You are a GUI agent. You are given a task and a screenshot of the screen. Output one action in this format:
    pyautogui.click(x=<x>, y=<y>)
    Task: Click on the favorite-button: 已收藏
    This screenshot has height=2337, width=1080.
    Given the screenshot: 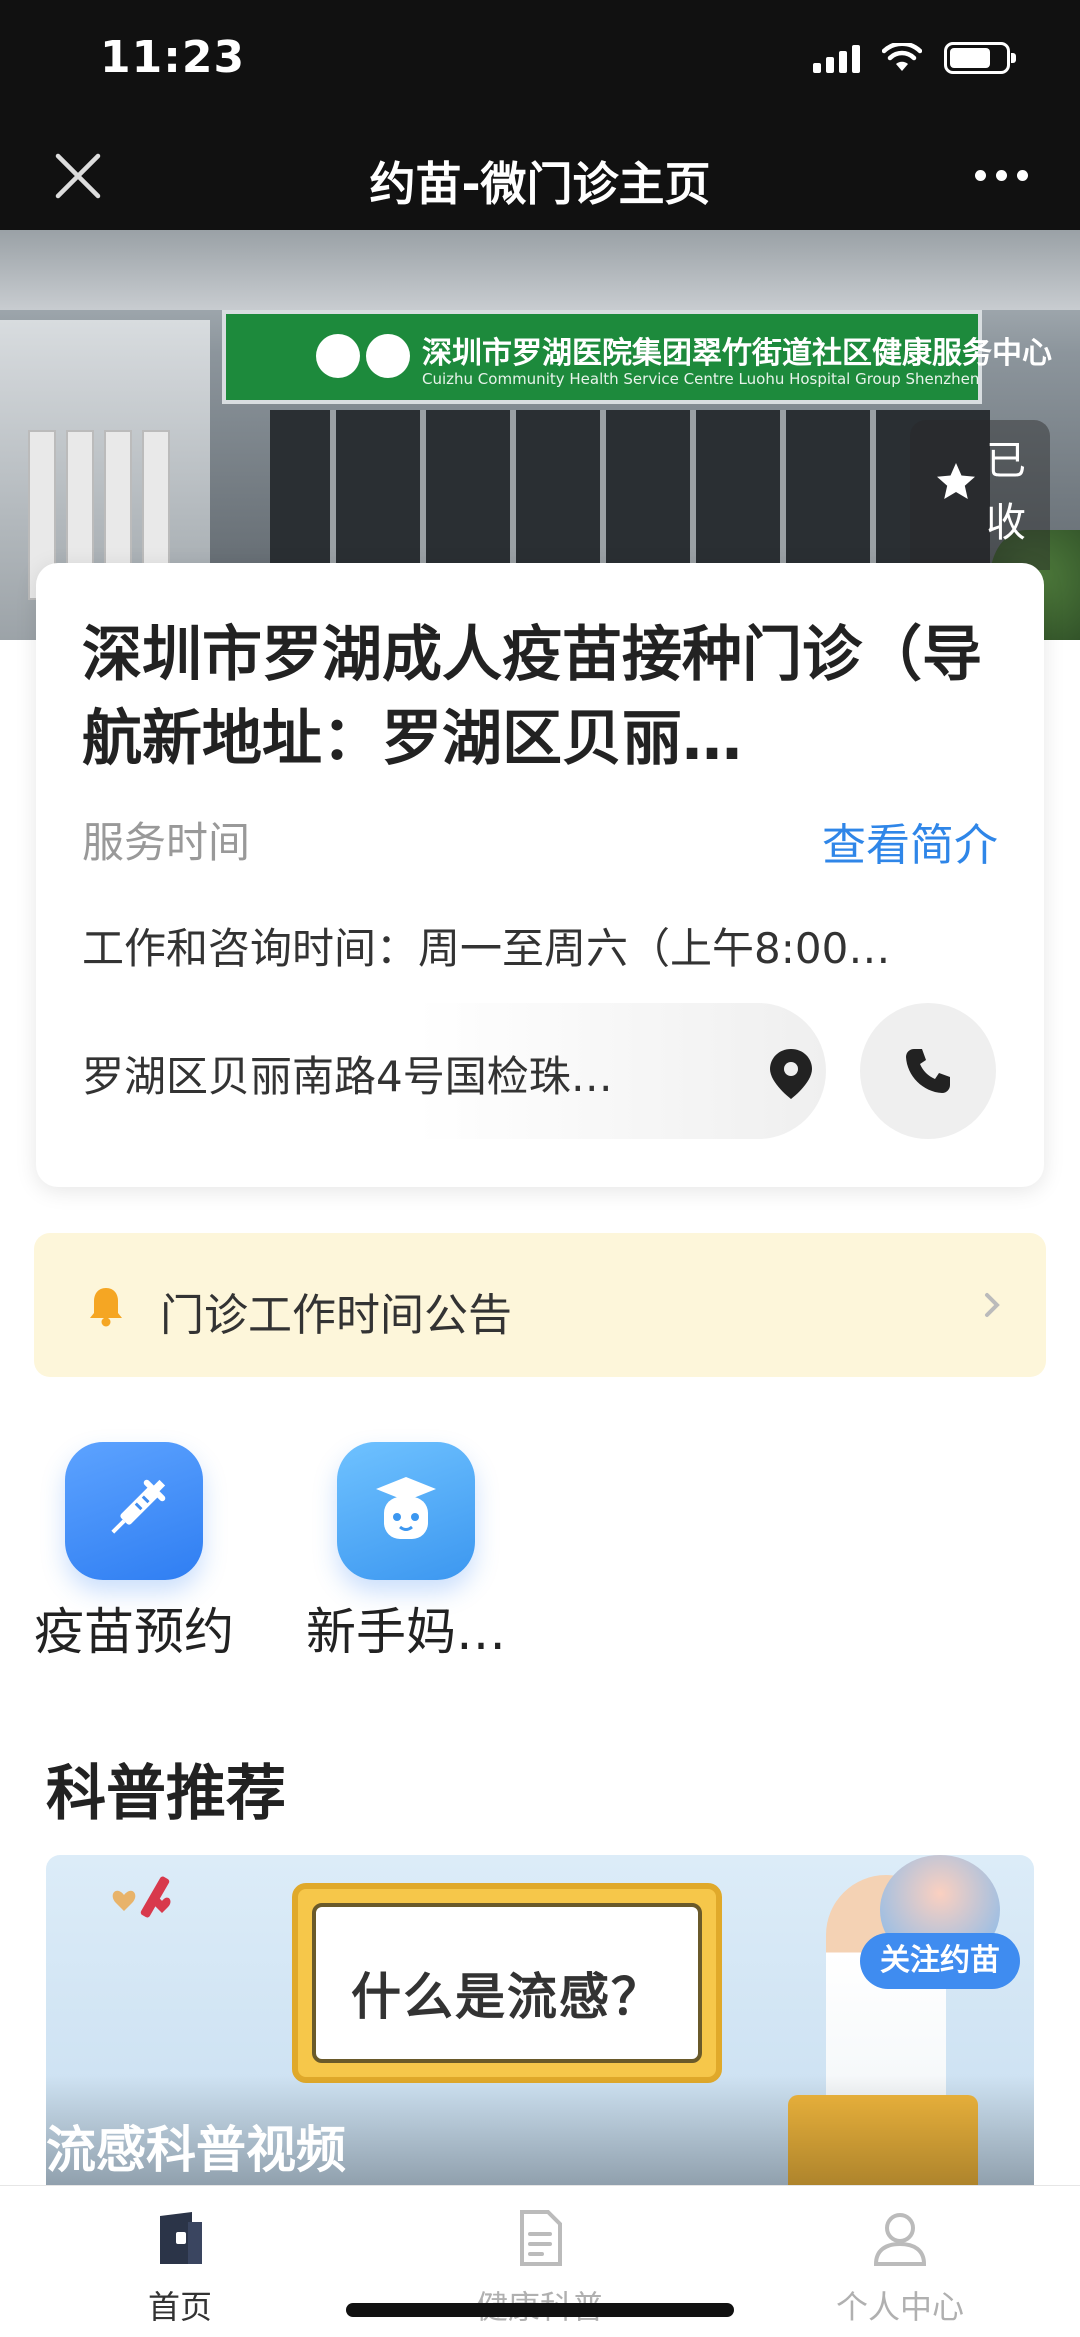 What is the action you would take?
    pyautogui.click(x=980, y=514)
    